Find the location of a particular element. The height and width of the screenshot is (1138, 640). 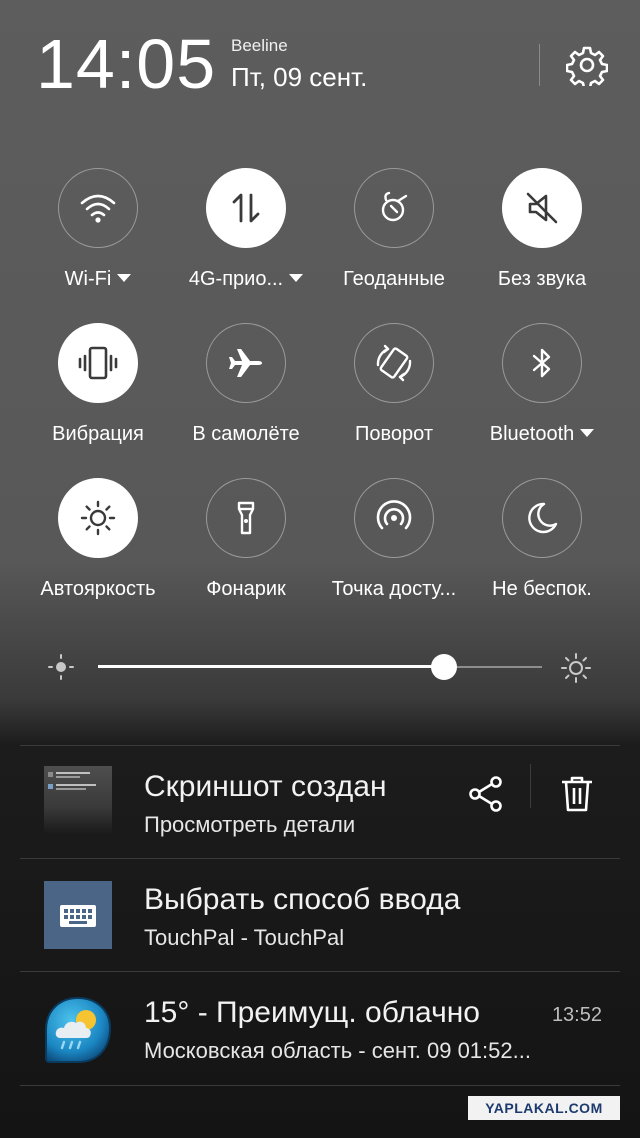

do-not-disturb-icon is located at coordinates (543, 518).